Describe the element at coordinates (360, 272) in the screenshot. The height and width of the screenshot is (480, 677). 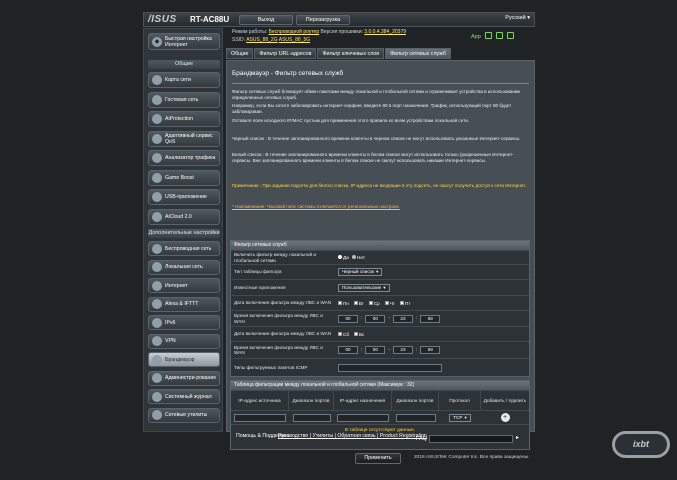
I see `filter-type-select: Черный список ▾` at that location.